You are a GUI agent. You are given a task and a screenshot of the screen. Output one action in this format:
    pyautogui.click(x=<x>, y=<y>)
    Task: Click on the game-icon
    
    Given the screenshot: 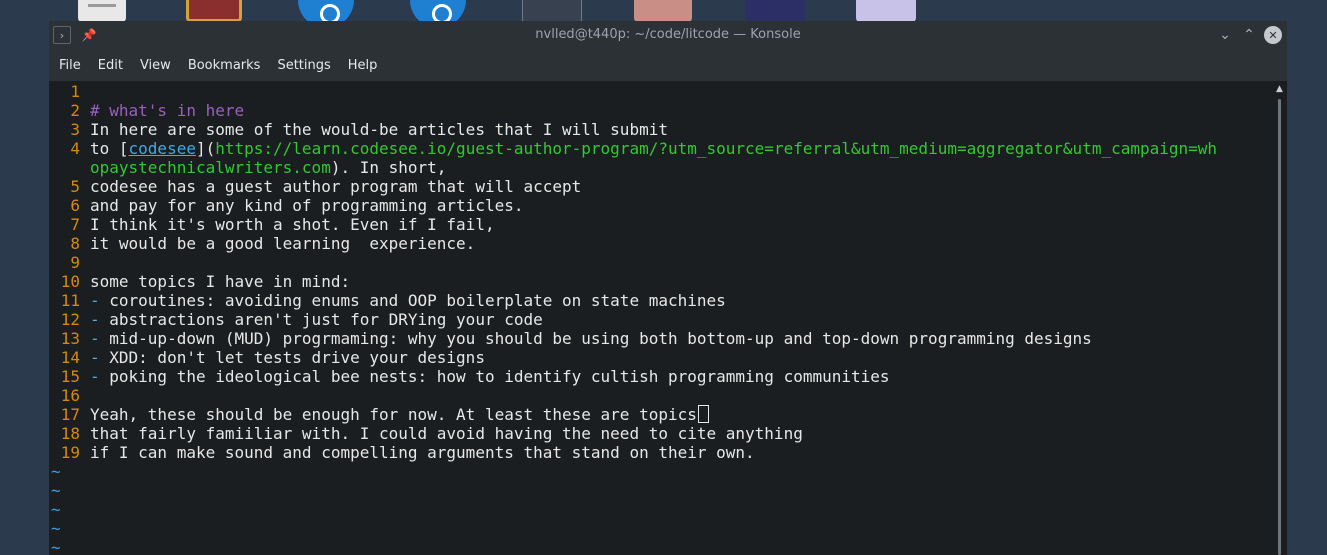 What is the action you would take?
    pyautogui.click(x=214, y=11)
    